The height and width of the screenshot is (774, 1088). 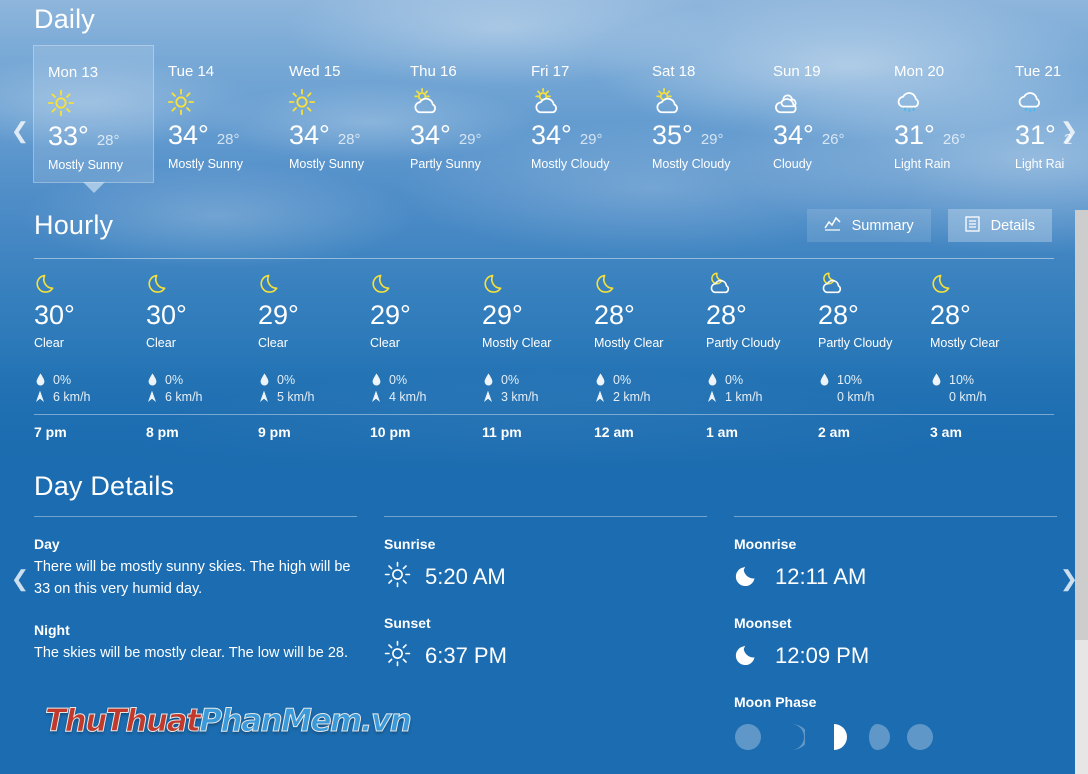 I want to click on daily-prev-chevron-left-icon: ❮, so click(x=20, y=131).